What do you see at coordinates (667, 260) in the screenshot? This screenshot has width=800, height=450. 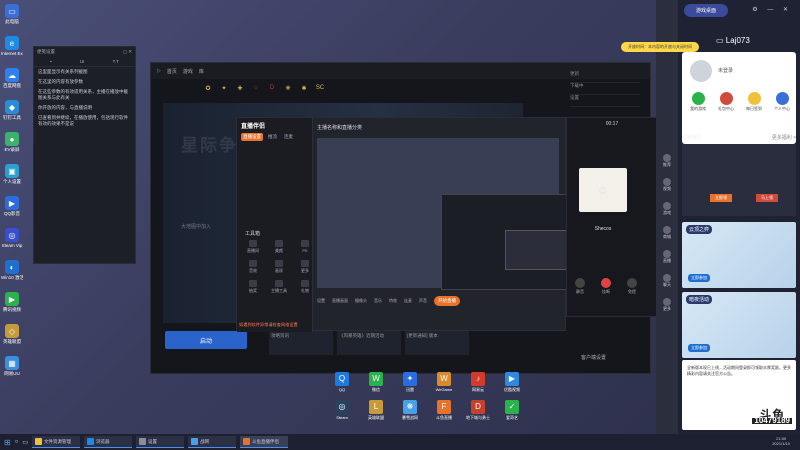 I see `sidebar-item: 直播` at bounding box center [667, 260].